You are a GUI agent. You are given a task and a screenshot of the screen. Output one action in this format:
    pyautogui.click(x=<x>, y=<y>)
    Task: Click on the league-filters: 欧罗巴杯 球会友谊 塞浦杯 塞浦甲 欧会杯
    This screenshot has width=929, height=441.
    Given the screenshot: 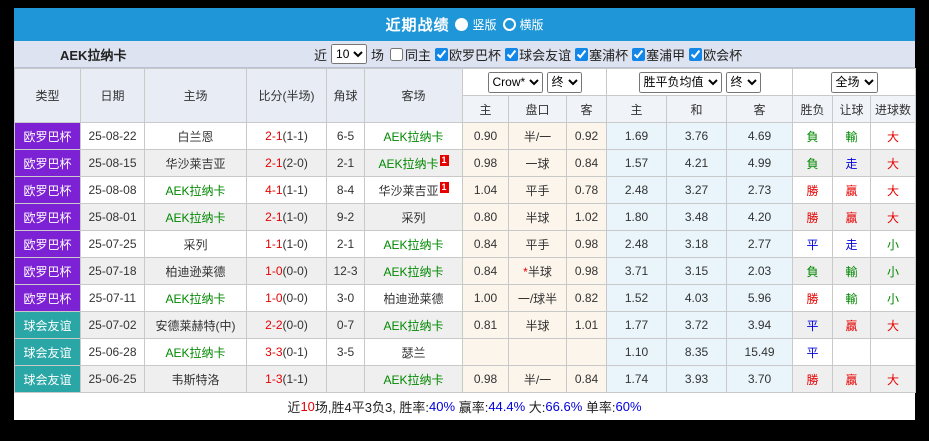 What is the action you would take?
    pyautogui.click(x=586, y=54)
    